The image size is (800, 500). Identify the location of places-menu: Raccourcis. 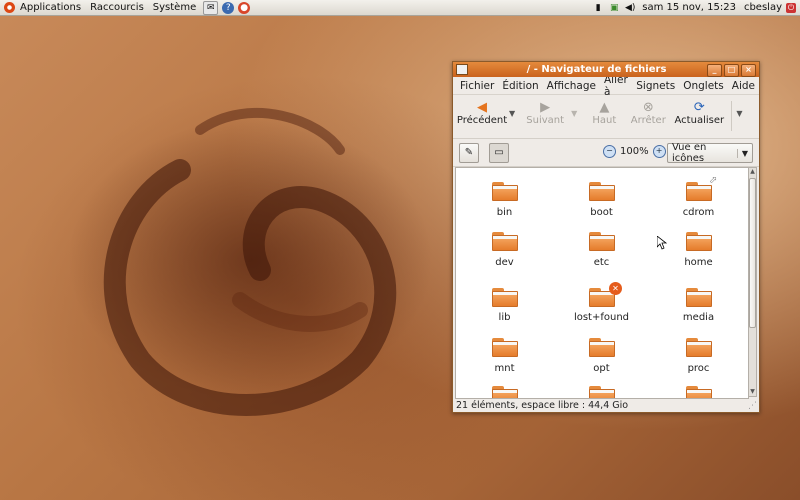
(117, 7).